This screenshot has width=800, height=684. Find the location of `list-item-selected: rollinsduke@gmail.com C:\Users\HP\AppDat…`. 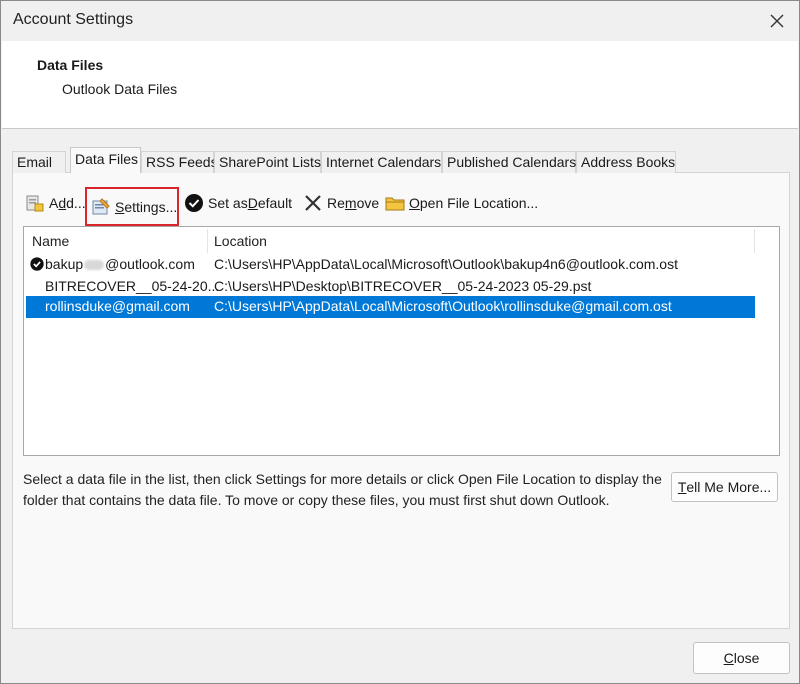

list-item-selected: rollinsduke@gmail.com C:\Users\HP\AppDat… is located at coordinates (390, 307).